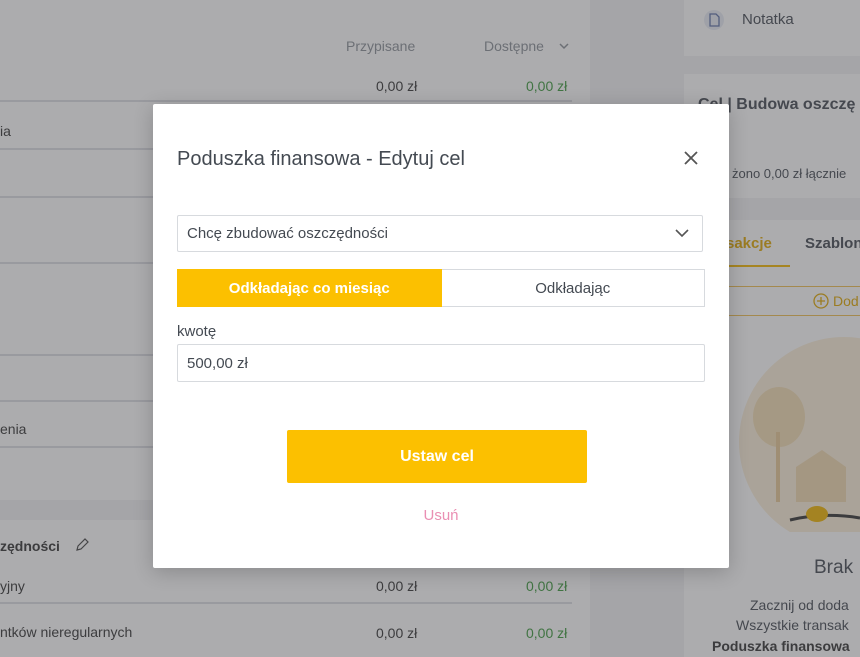 This screenshot has width=860, height=657. Describe the element at coordinates (437, 456) in the screenshot. I see `set-goal-button: Ustaw cel` at that location.